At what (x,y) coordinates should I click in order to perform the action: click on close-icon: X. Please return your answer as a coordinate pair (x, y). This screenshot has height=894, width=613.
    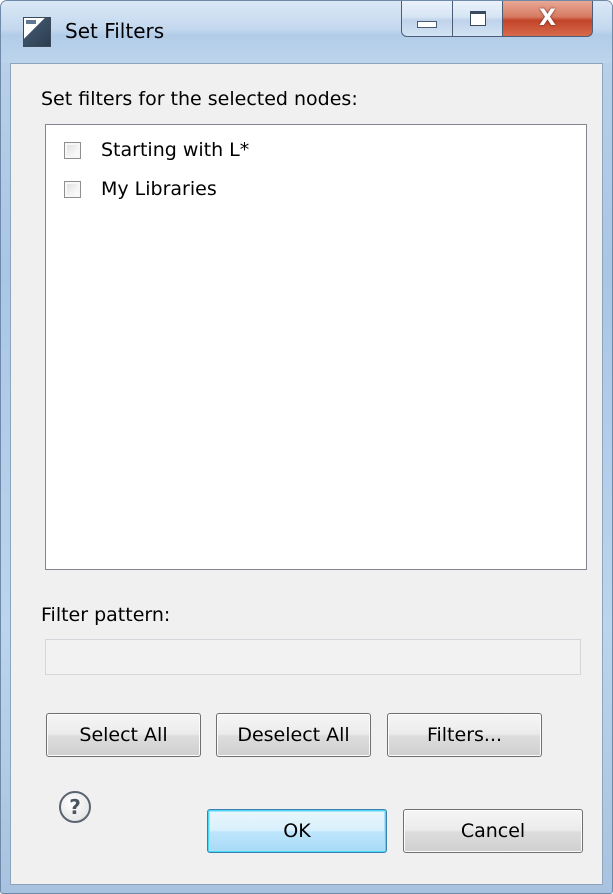
    Looking at the image, I should click on (547, 18).